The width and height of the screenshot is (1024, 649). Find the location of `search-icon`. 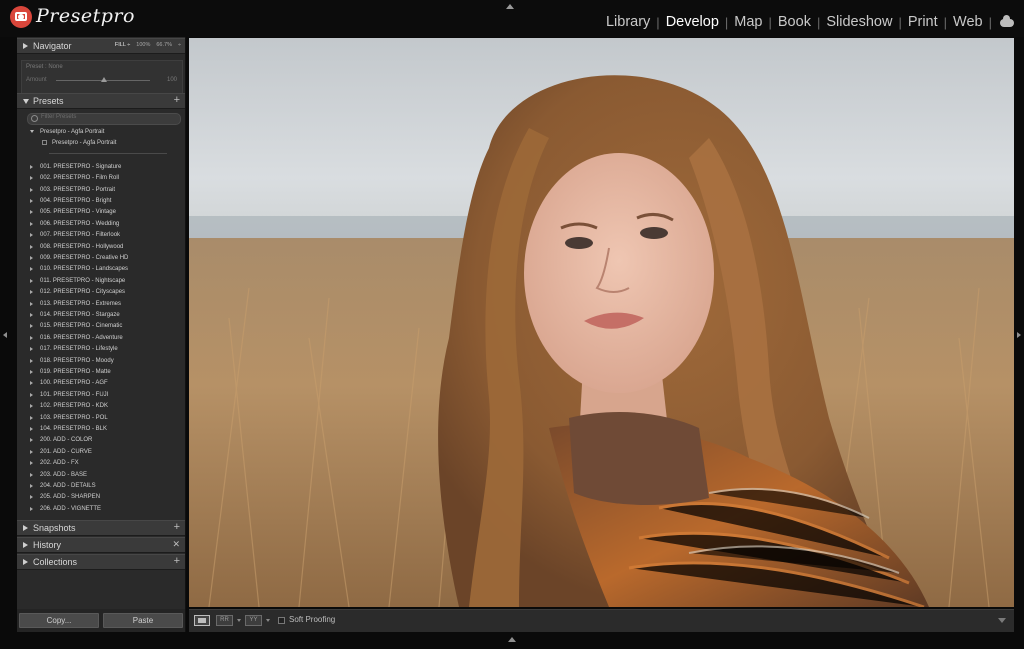

search-icon is located at coordinates (34, 118).